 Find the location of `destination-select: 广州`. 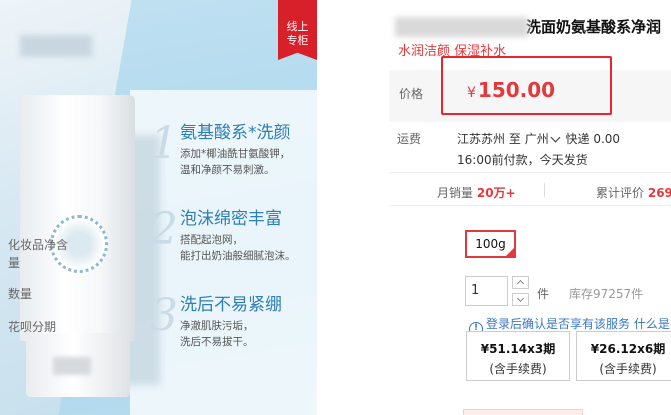

destination-select: 广州 is located at coordinates (543, 139).